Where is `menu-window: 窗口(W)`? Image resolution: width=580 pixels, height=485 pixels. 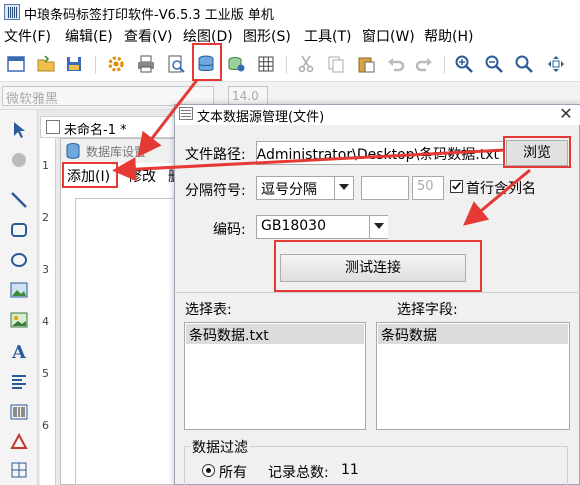
menu-window: 窗口(W) is located at coordinates (388, 36).